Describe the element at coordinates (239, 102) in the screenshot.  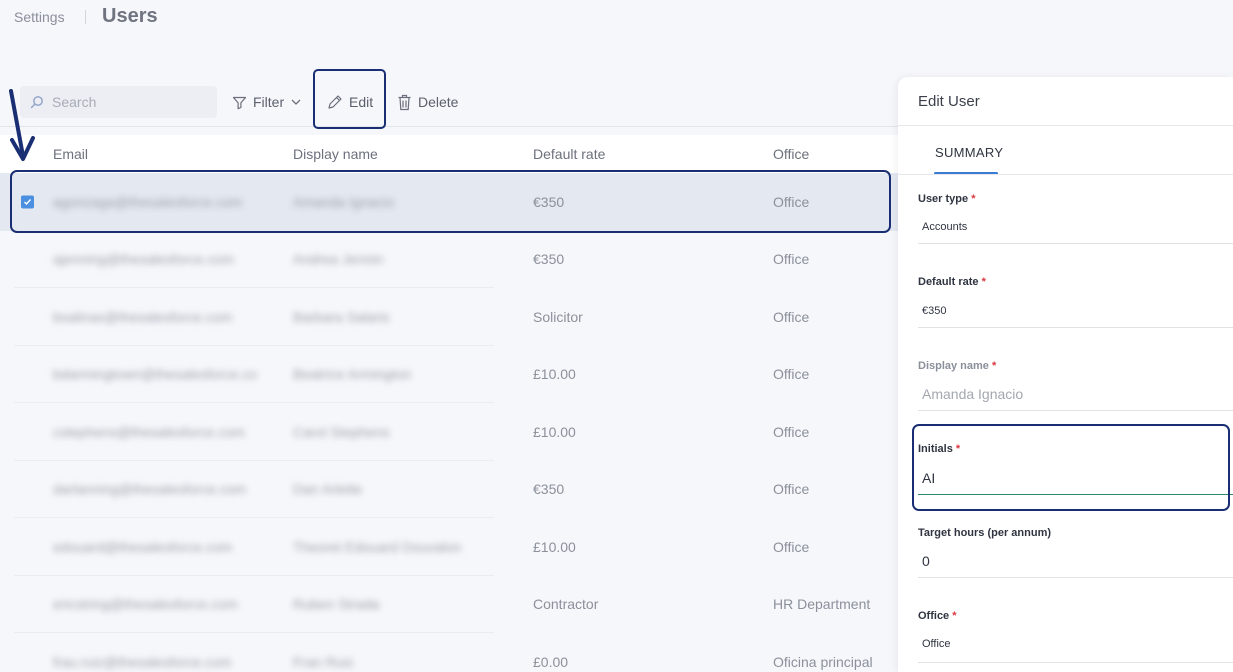
I see `filter-icon` at that location.